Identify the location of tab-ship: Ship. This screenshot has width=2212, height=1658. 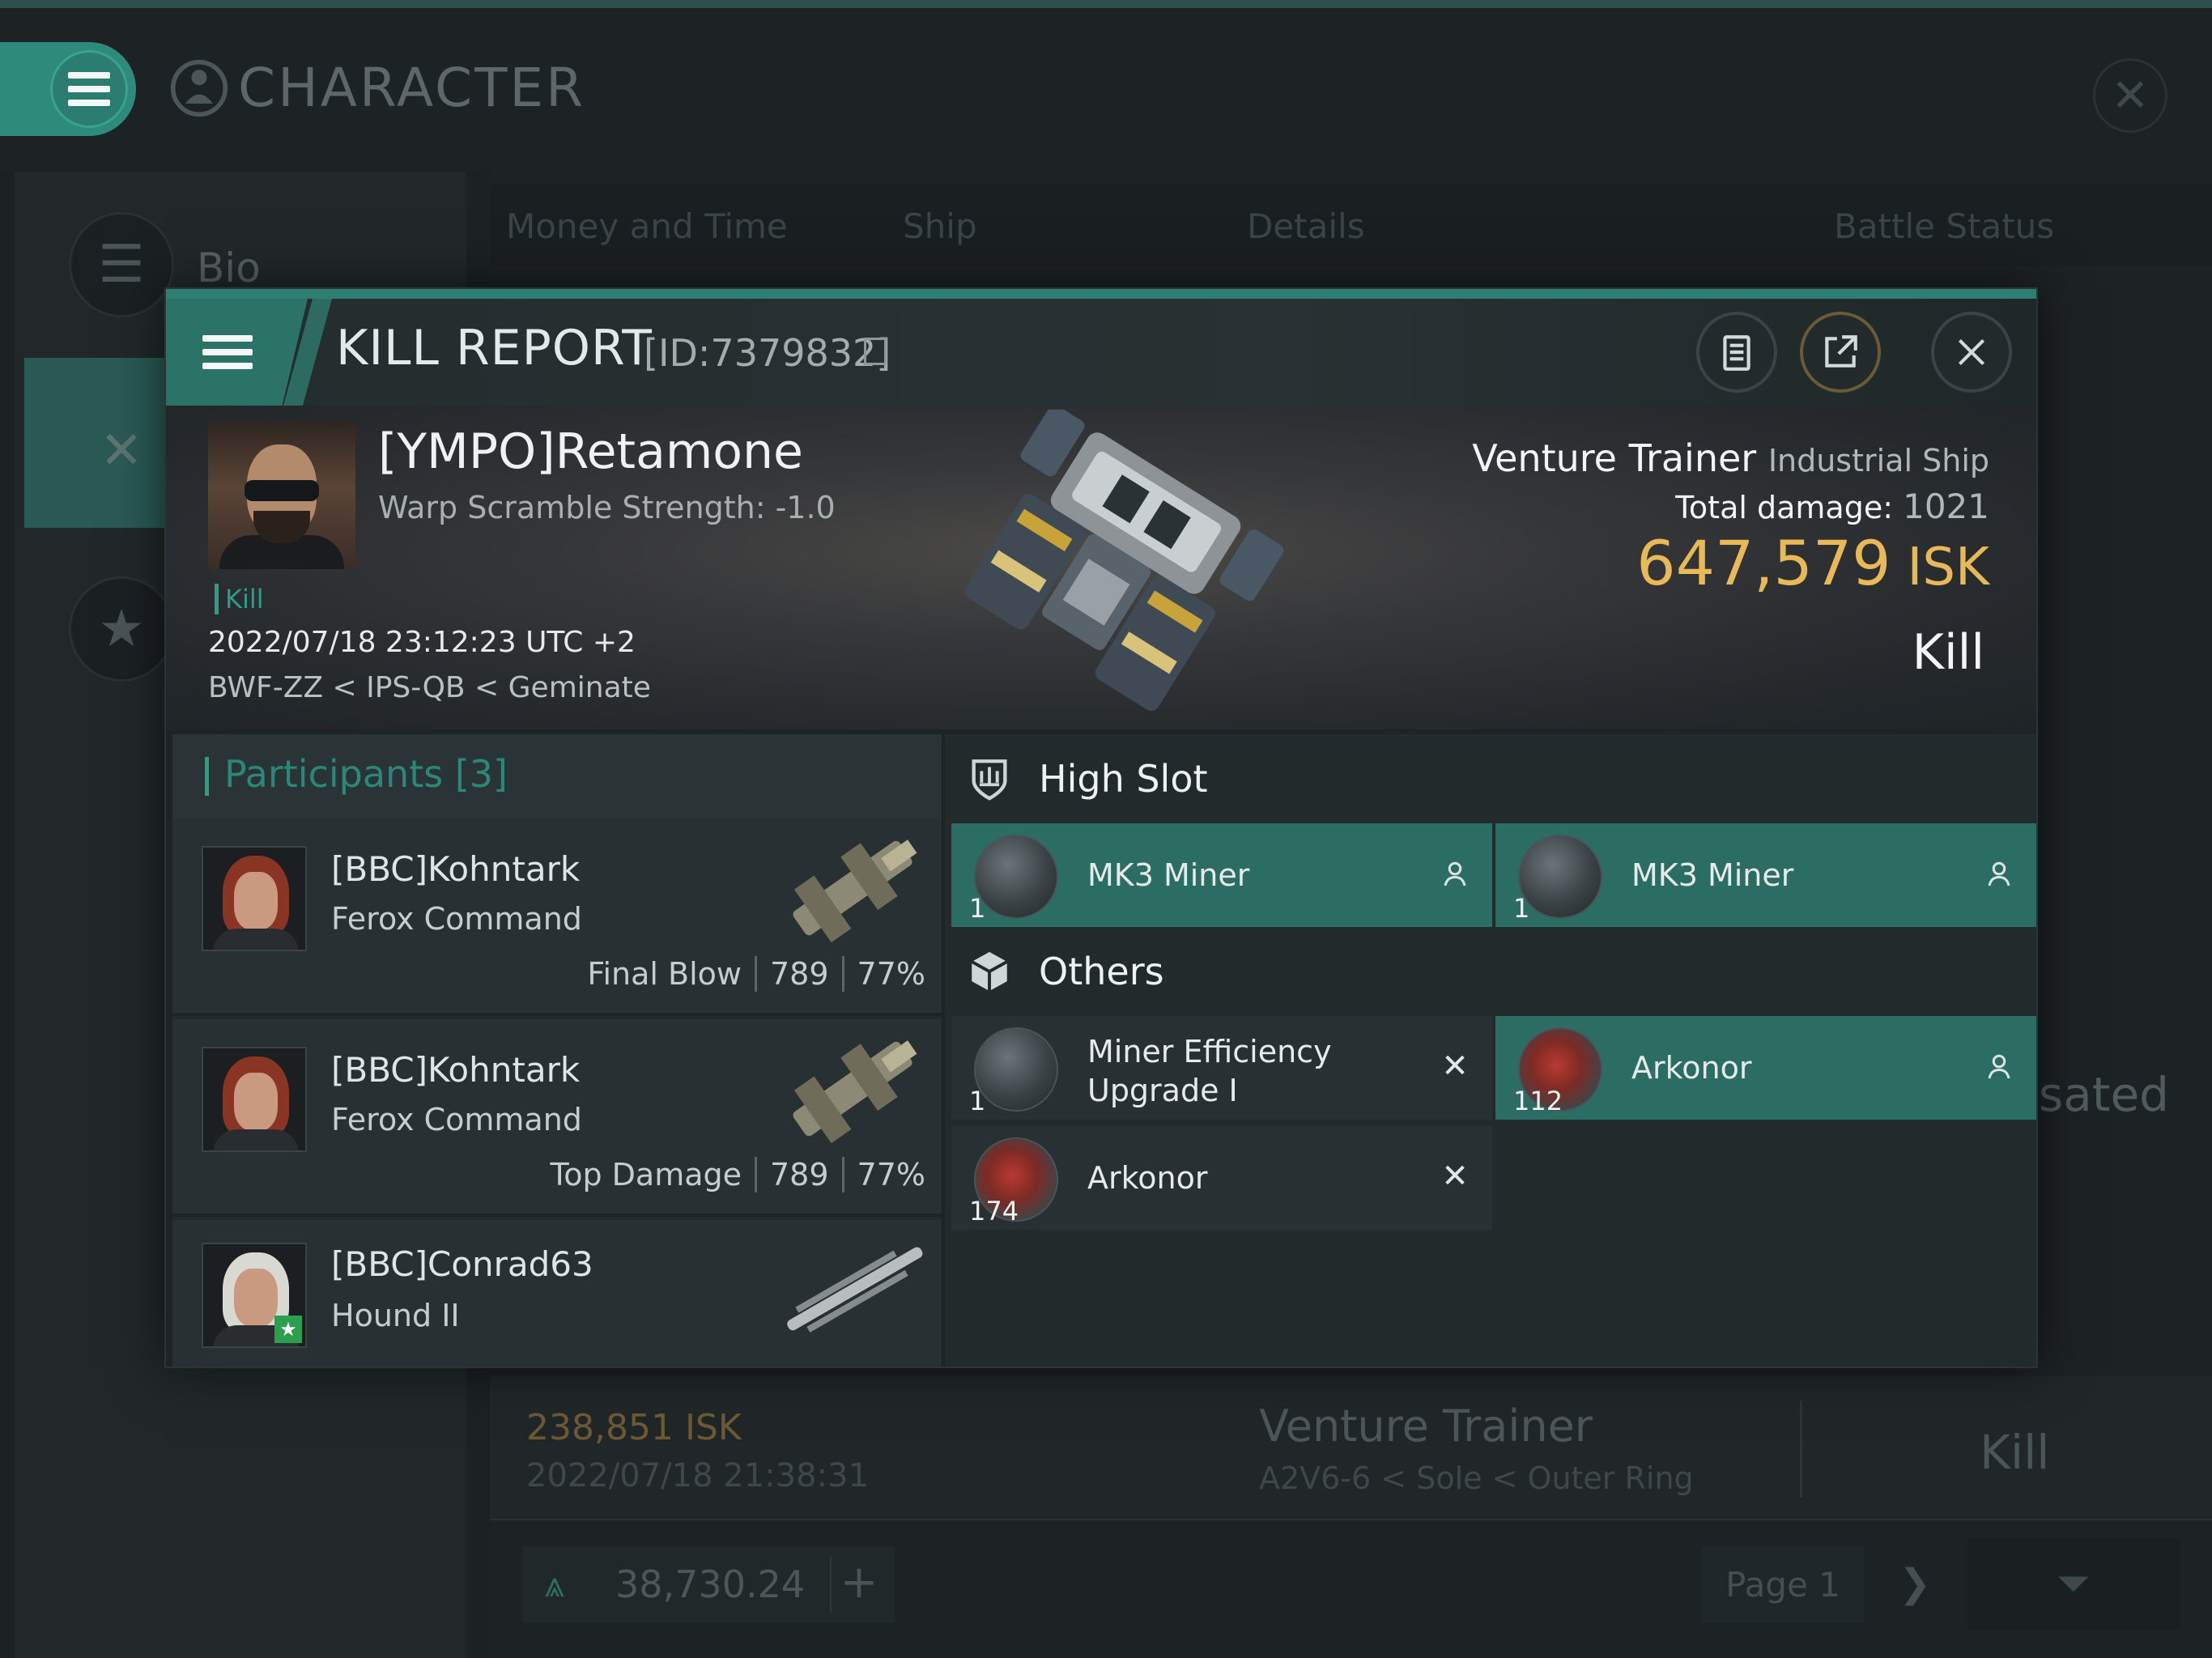
(940, 226).